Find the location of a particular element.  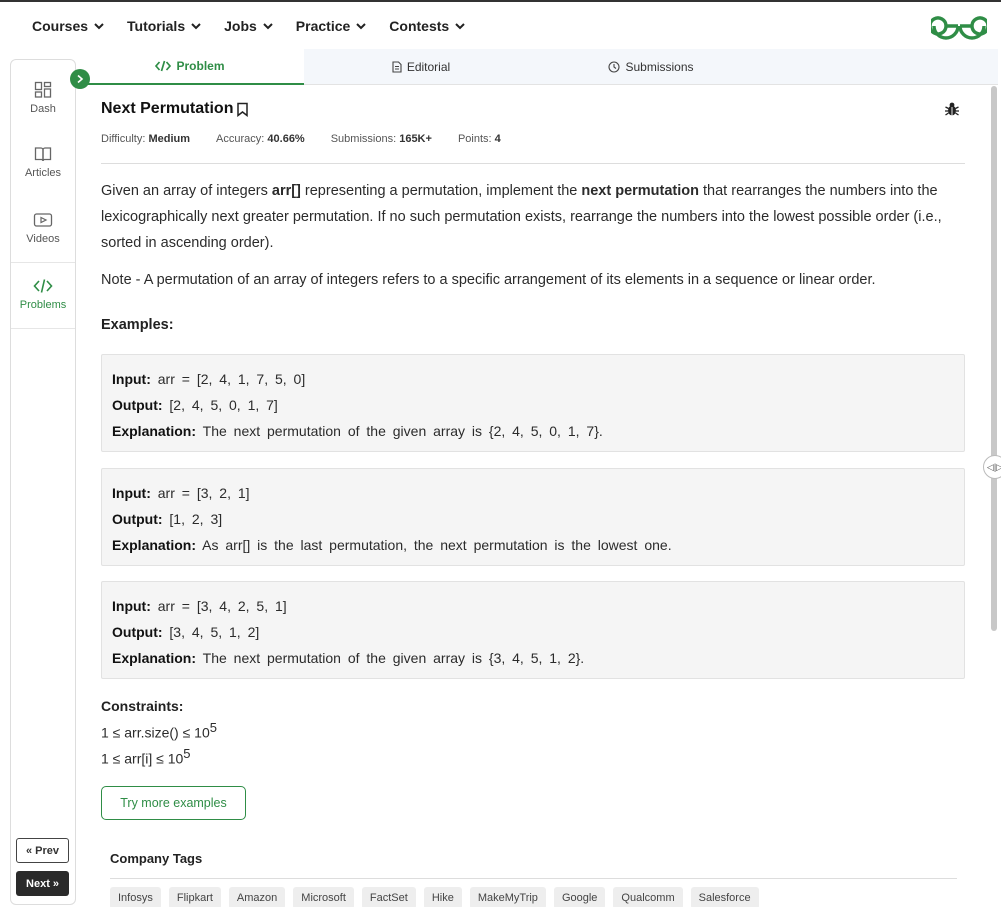

bookmark-icon is located at coordinates (242, 109).